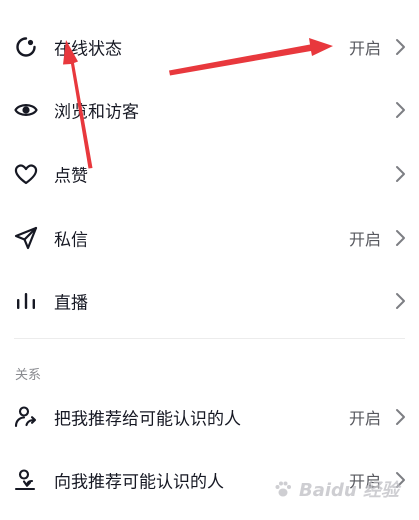 The width and height of the screenshot is (419, 520). I want to click on online-status-label: 在线状态, so click(88, 49).